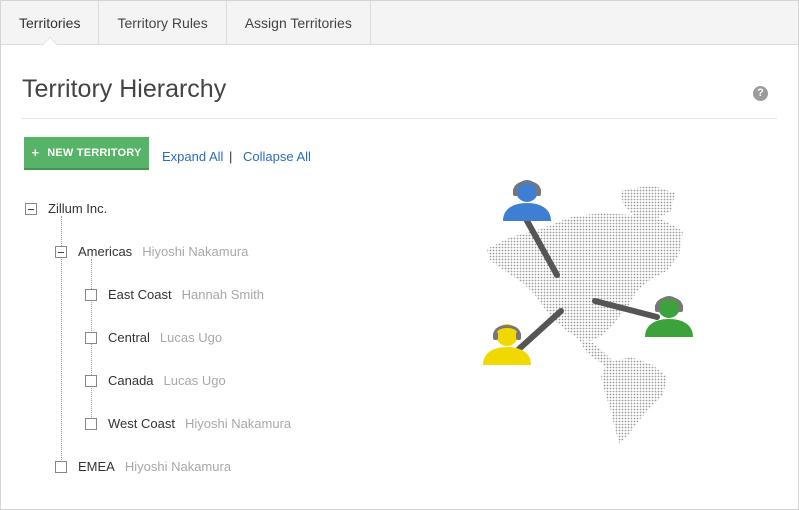 This screenshot has height=510, width=799. I want to click on tree-node-americas: Americas Hiyoshi Nakamura, so click(151, 251).